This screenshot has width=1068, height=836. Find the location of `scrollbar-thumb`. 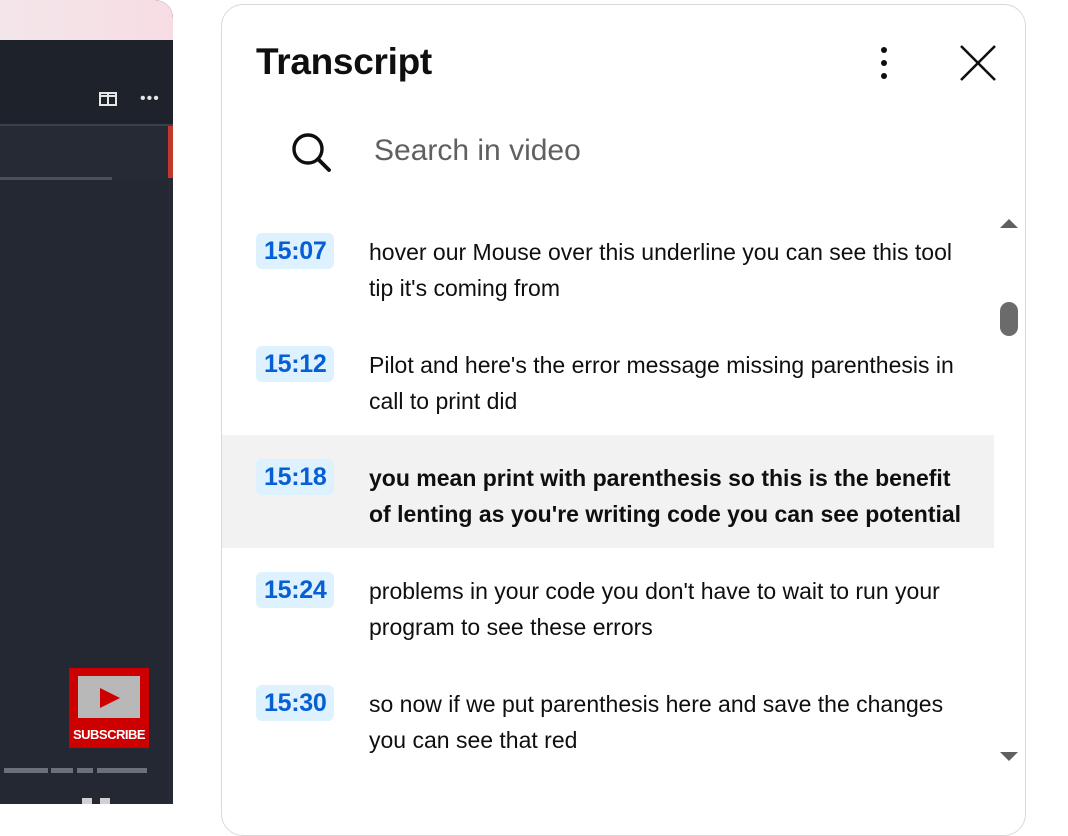

scrollbar-thumb is located at coordinates (1009, 319).